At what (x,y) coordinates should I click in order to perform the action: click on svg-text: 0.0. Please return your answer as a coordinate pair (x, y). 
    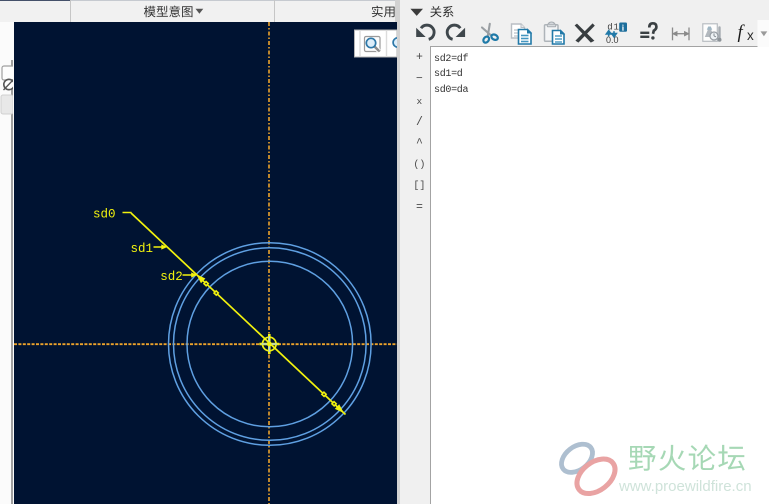
    Looking at the image, I should click on (612, 40).